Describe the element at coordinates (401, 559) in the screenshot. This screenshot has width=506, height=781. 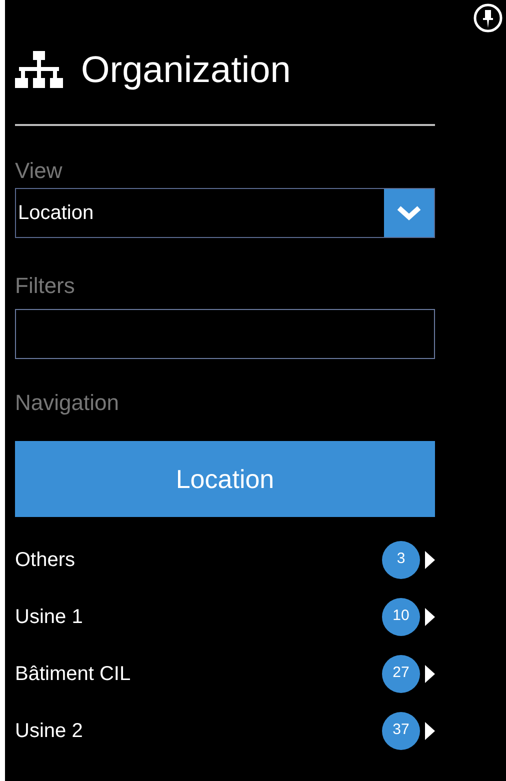
I see `count-badge: 3` at that location.